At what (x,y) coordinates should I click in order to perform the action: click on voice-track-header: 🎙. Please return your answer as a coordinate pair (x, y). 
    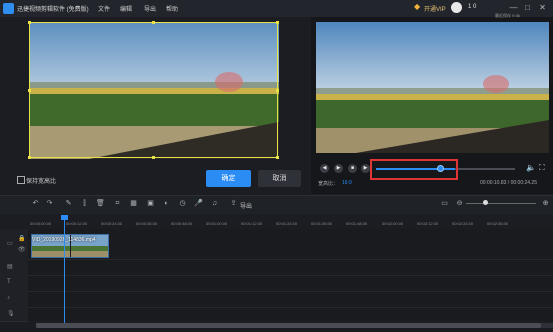
    Looking at the image, I should click on (14, 314).